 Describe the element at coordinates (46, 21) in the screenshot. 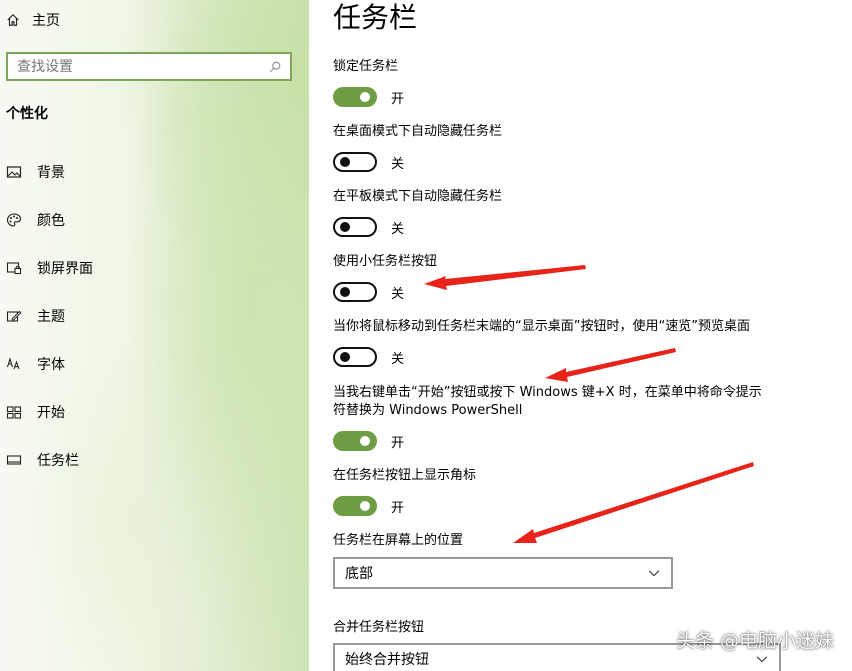

I see `home-label: 主页` at that location.